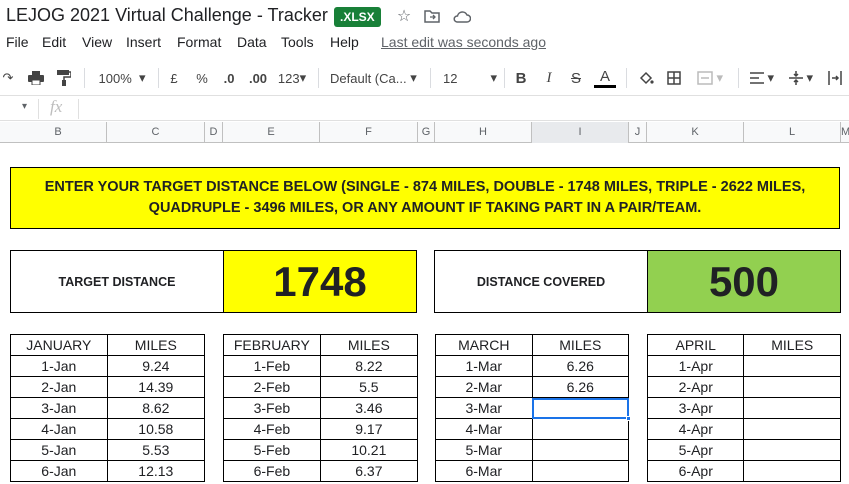 The height and width of the screenshot is (484, 849). I want to click on currency-format-button: £, so click(174, 78).